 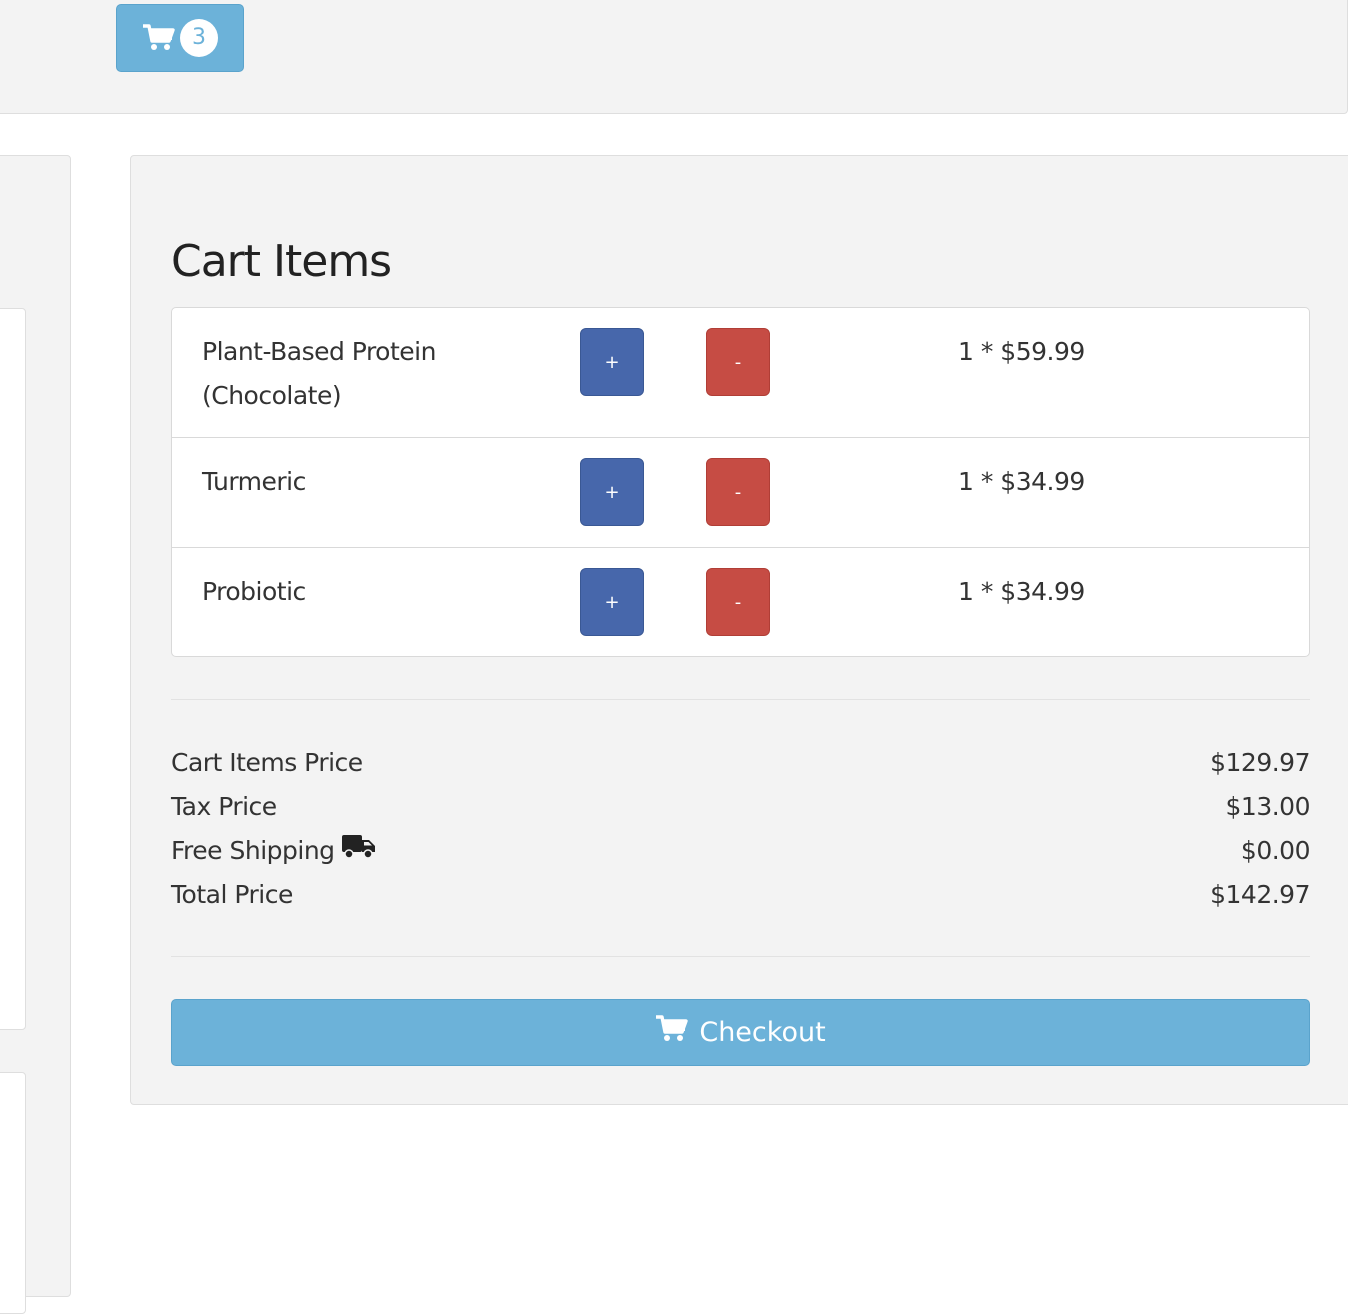 I want to click on shipping-label-group: Free Shipping, so click(x=274, y=850).